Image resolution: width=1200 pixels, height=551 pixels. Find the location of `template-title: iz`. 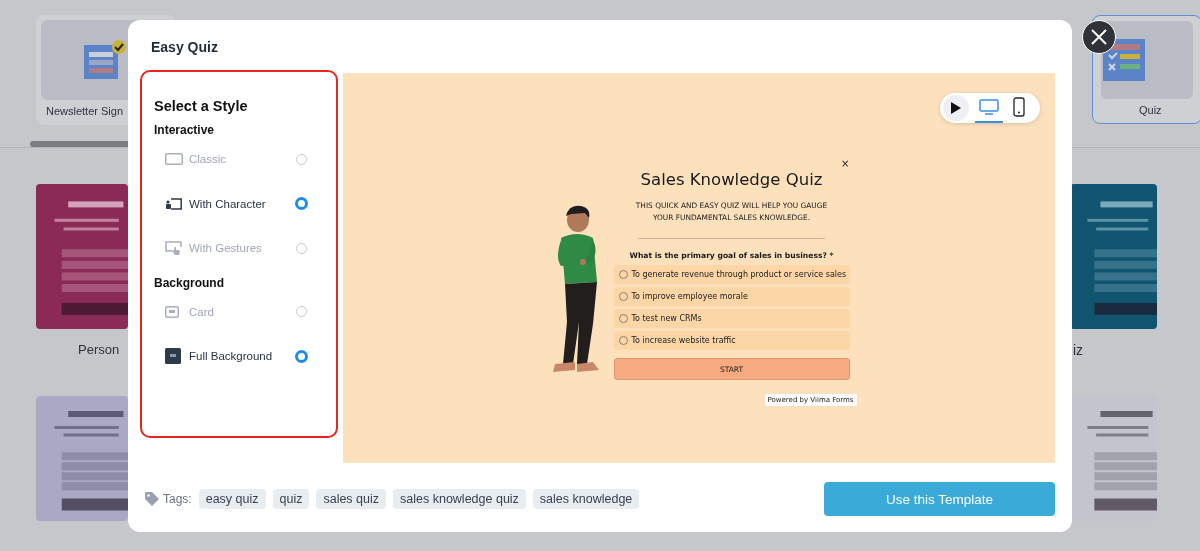

template-title: iz is located at coordinates (1079, 350).